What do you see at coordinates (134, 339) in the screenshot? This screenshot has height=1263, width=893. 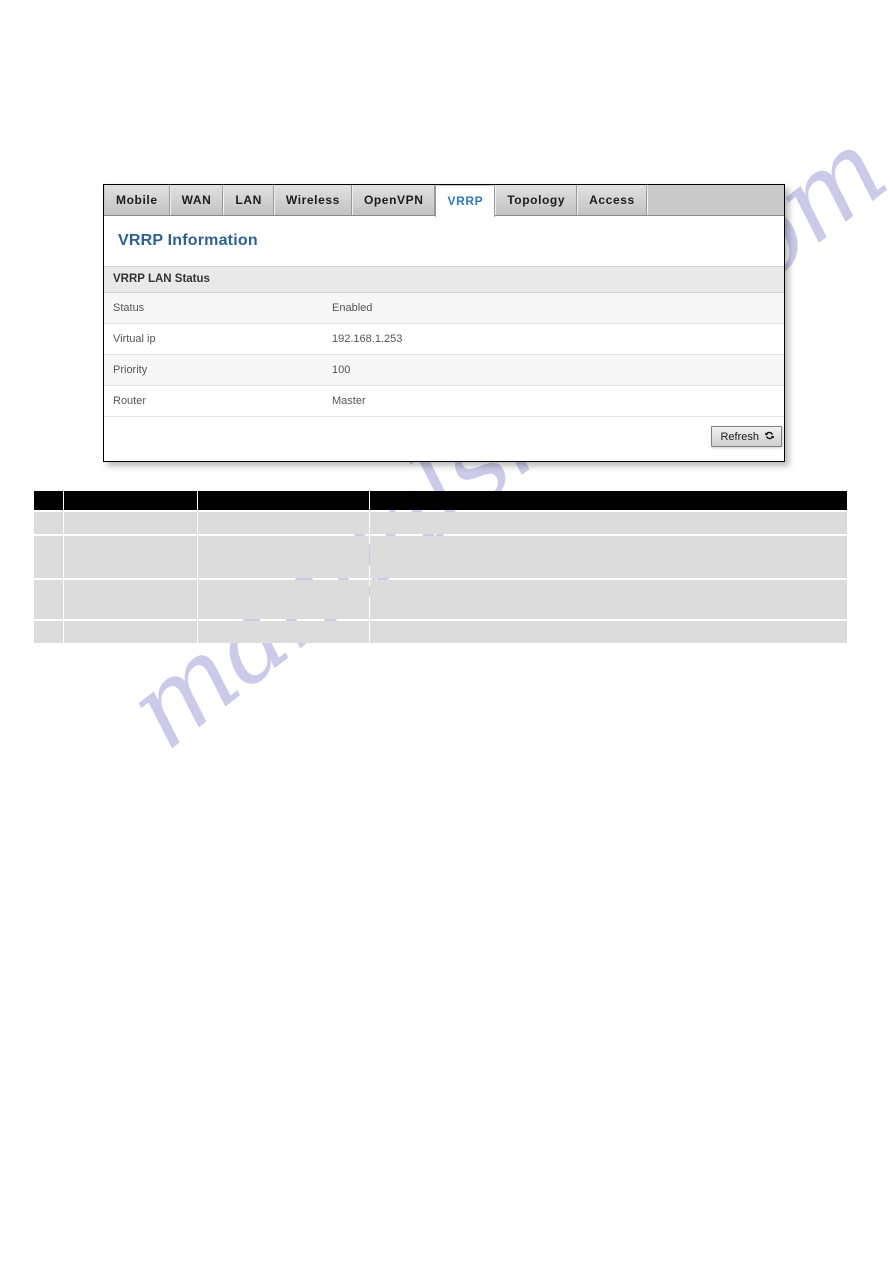 I see `status-row-label: Virtual ip` at bounding box center [134, 339].